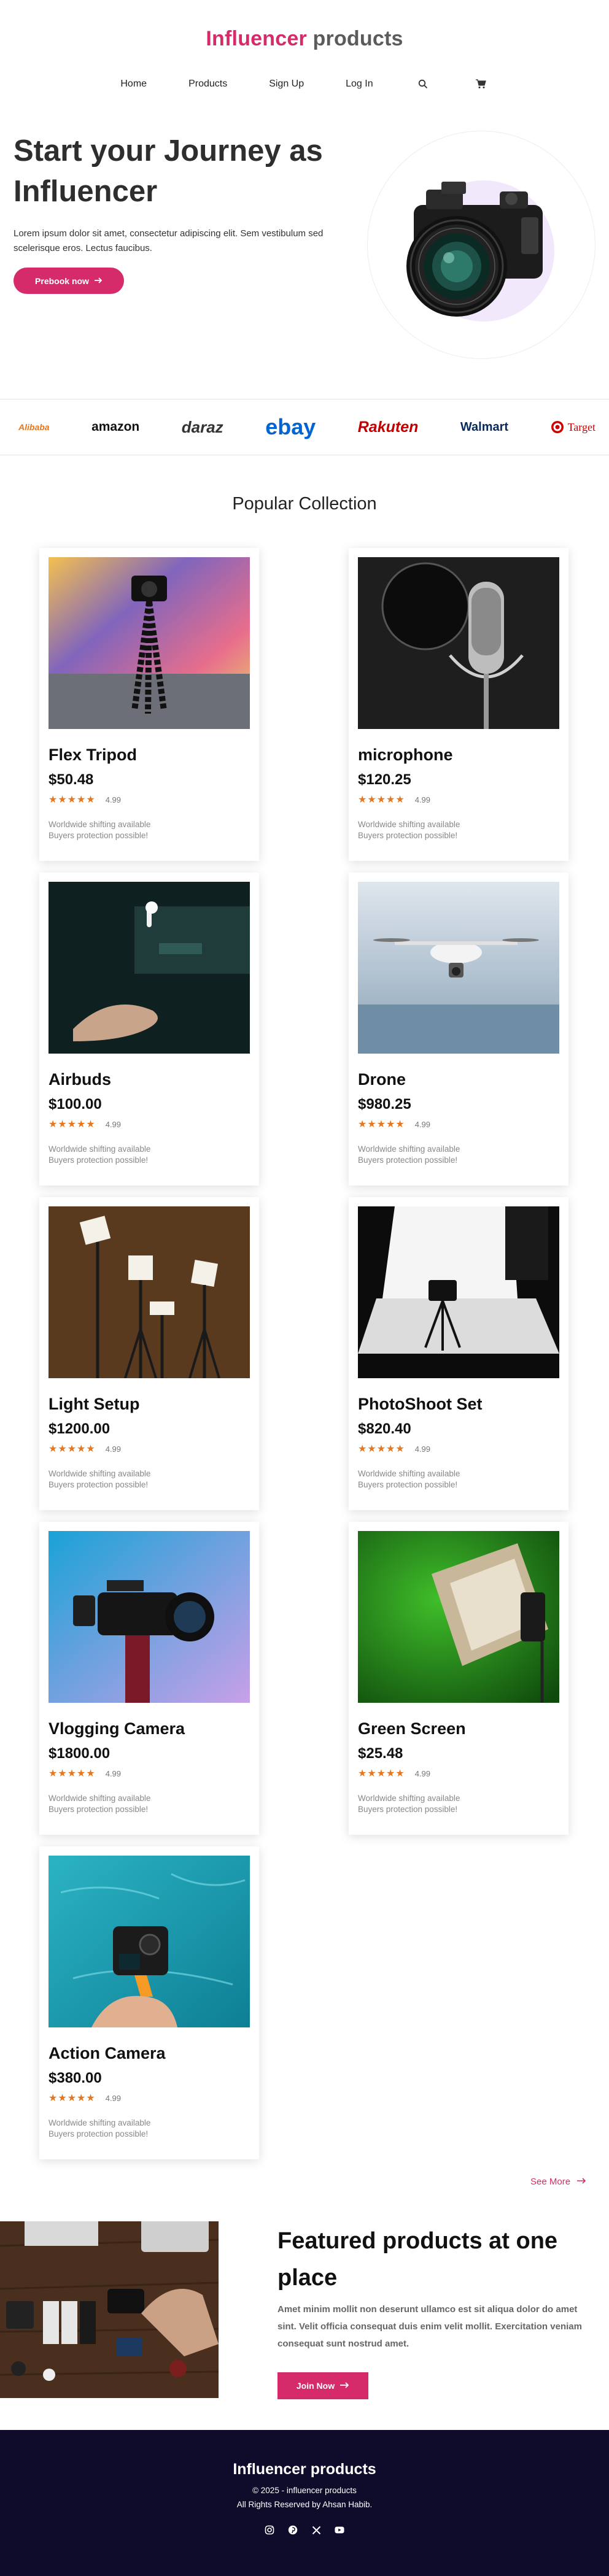 This screenshot has height=2576, width=609. Describe the element at coordinates (202, 427) in the screenshot. I see `brand-daraz: daraz` at that location.